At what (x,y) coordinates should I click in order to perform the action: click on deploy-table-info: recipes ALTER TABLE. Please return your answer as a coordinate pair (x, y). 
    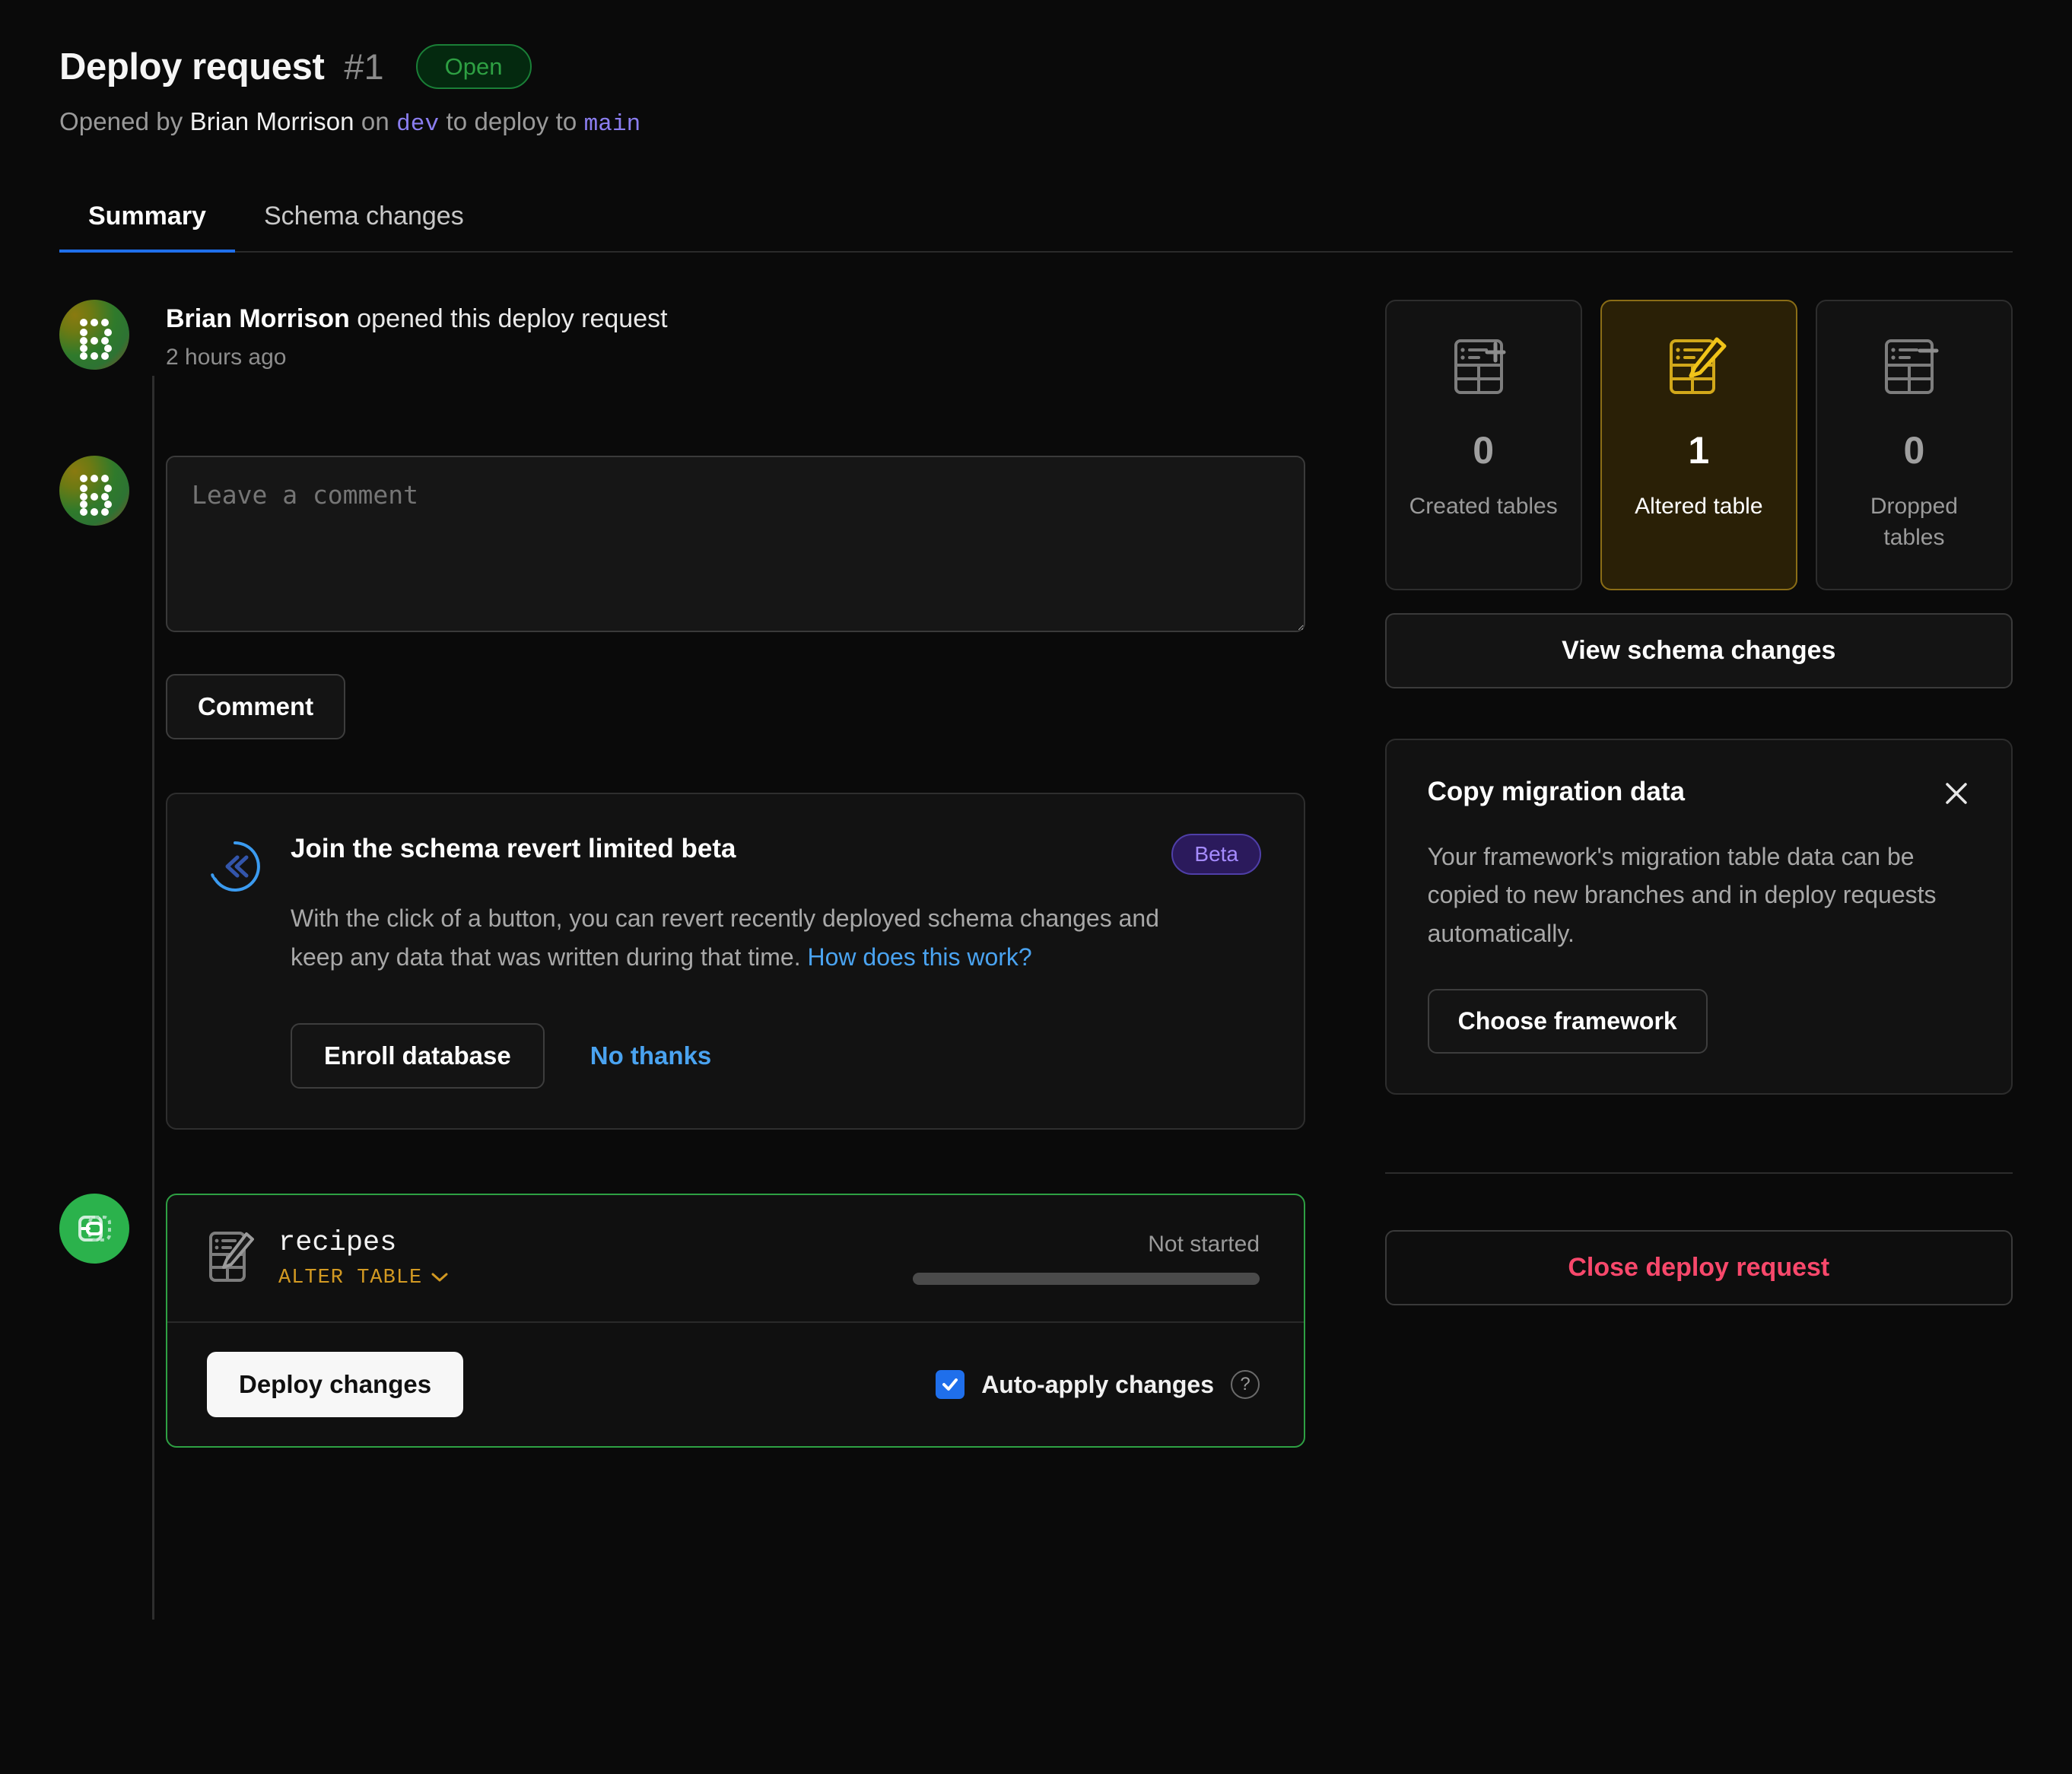
    Looking at the image, I should click on (327, 1258).